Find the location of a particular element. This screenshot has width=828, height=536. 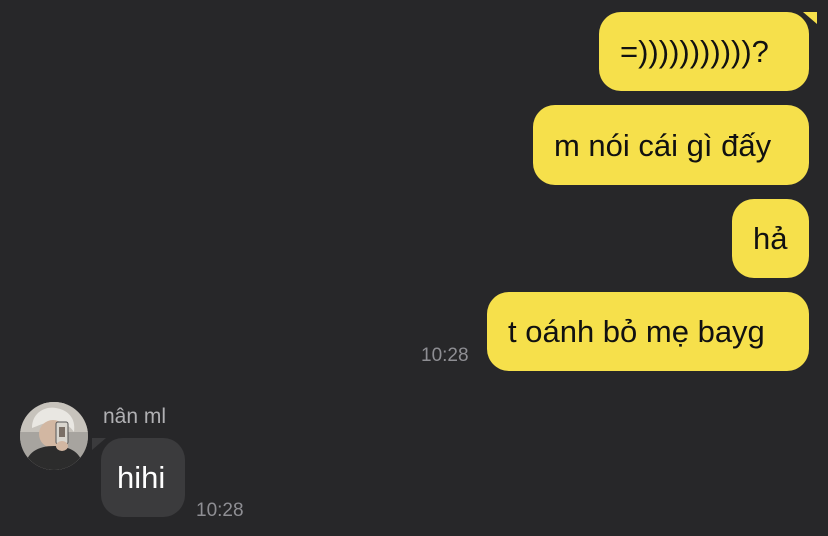

message-text: hả is located at coordinates (770, 238).